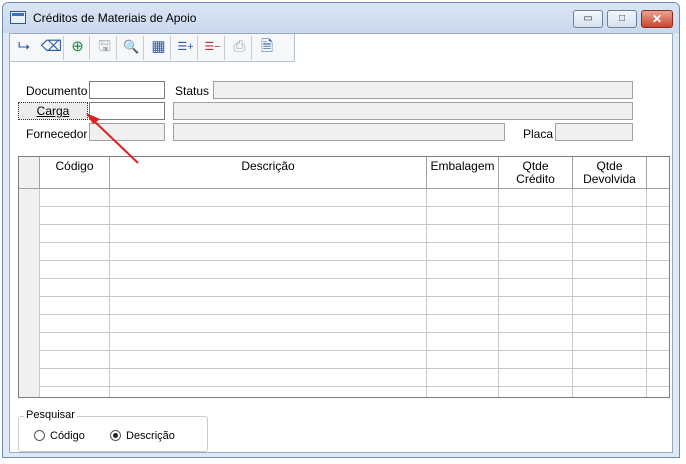 The width and height of the screenshot is (686, 464). Describe the element at coordinates (159, 48) in the screenshot. I see `table-icon: ▦` at that location.